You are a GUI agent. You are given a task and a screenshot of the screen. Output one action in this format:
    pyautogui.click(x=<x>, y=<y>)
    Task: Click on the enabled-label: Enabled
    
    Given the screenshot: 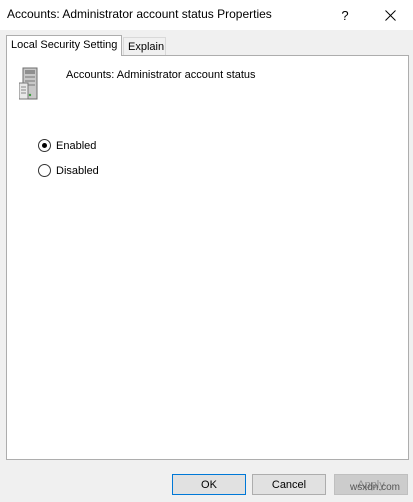 What is the action you would take?
    pyautogui.click(x=76, y=145)
    